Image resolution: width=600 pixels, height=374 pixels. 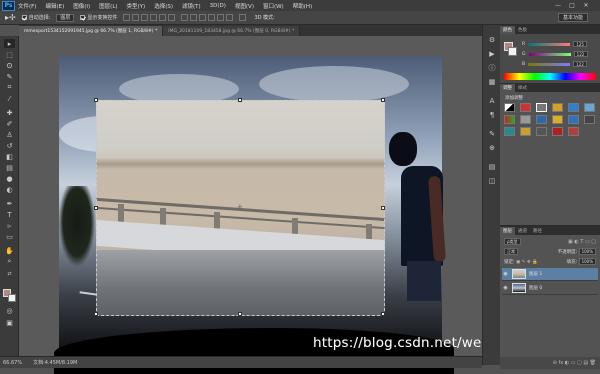 I want to click on opacity-input: 100%, so click(x=587, y=251).